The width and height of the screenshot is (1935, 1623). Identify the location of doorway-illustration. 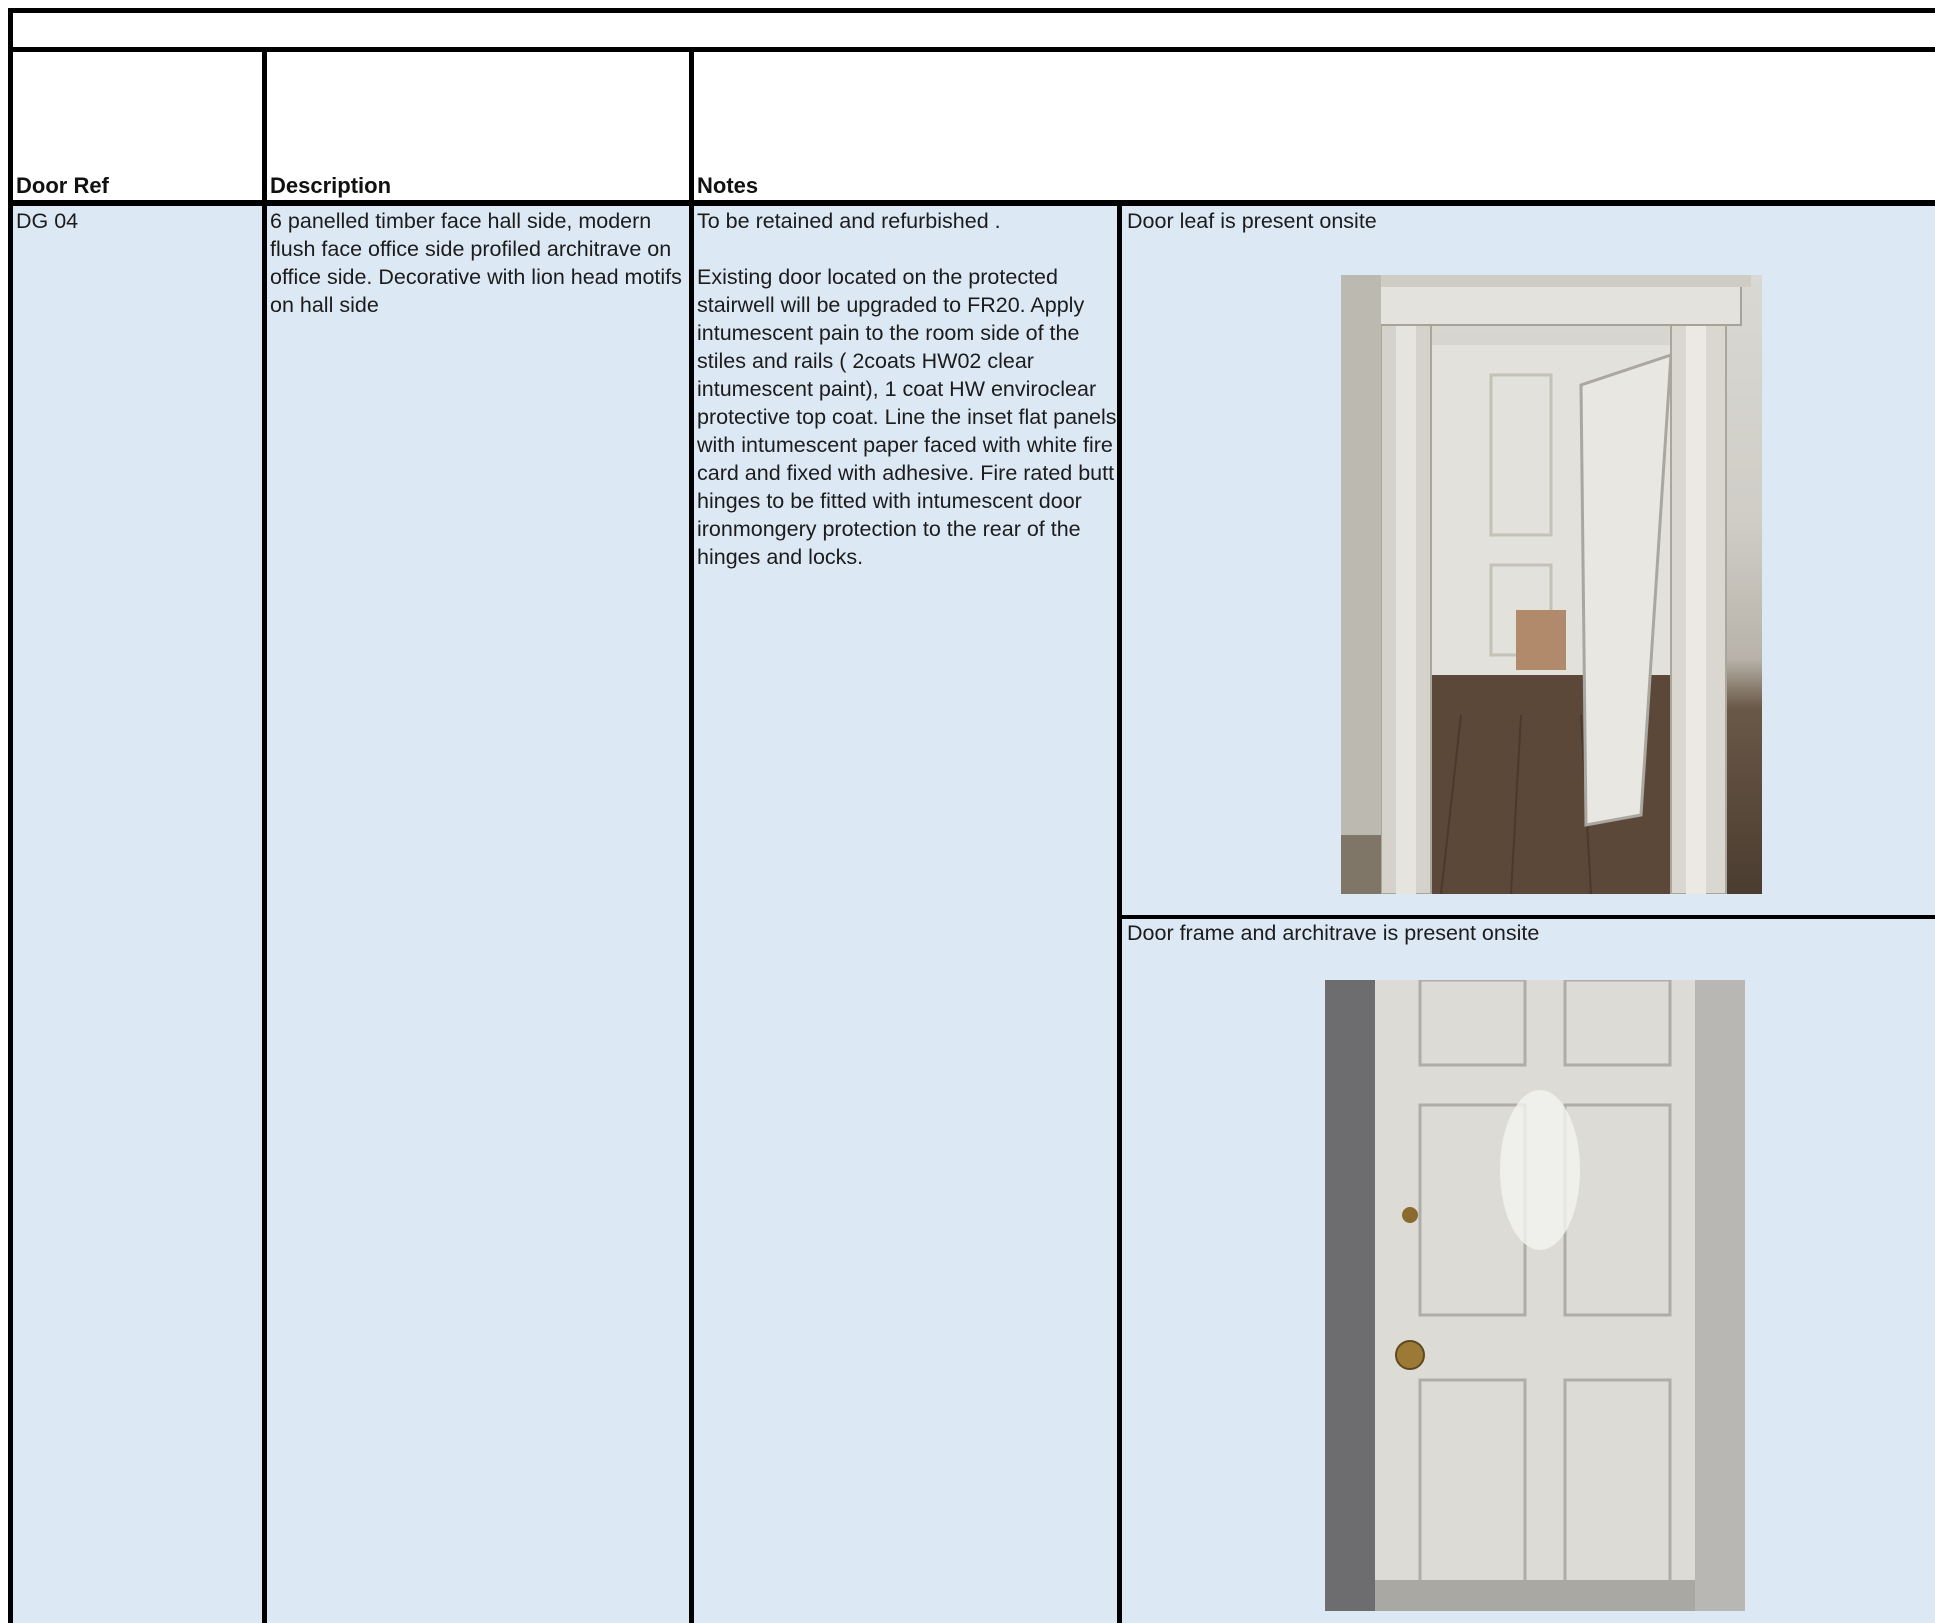
(1546, 584).